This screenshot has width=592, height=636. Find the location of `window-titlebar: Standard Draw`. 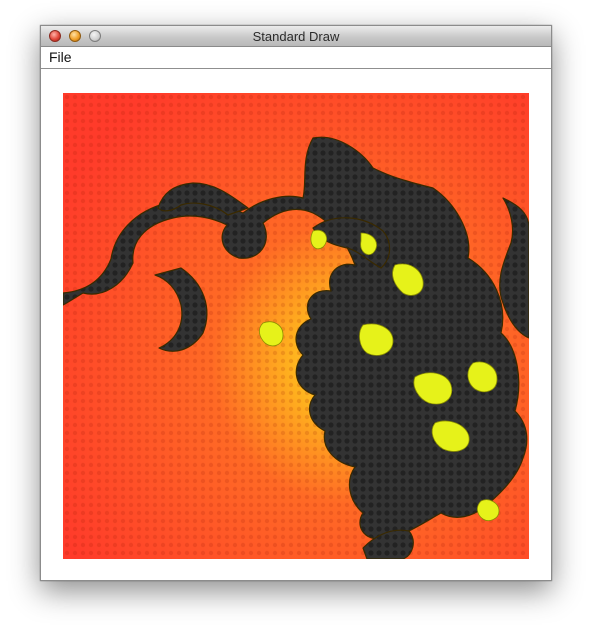

window-titlebar: Standard Draw is located at coordinates (296, 36).